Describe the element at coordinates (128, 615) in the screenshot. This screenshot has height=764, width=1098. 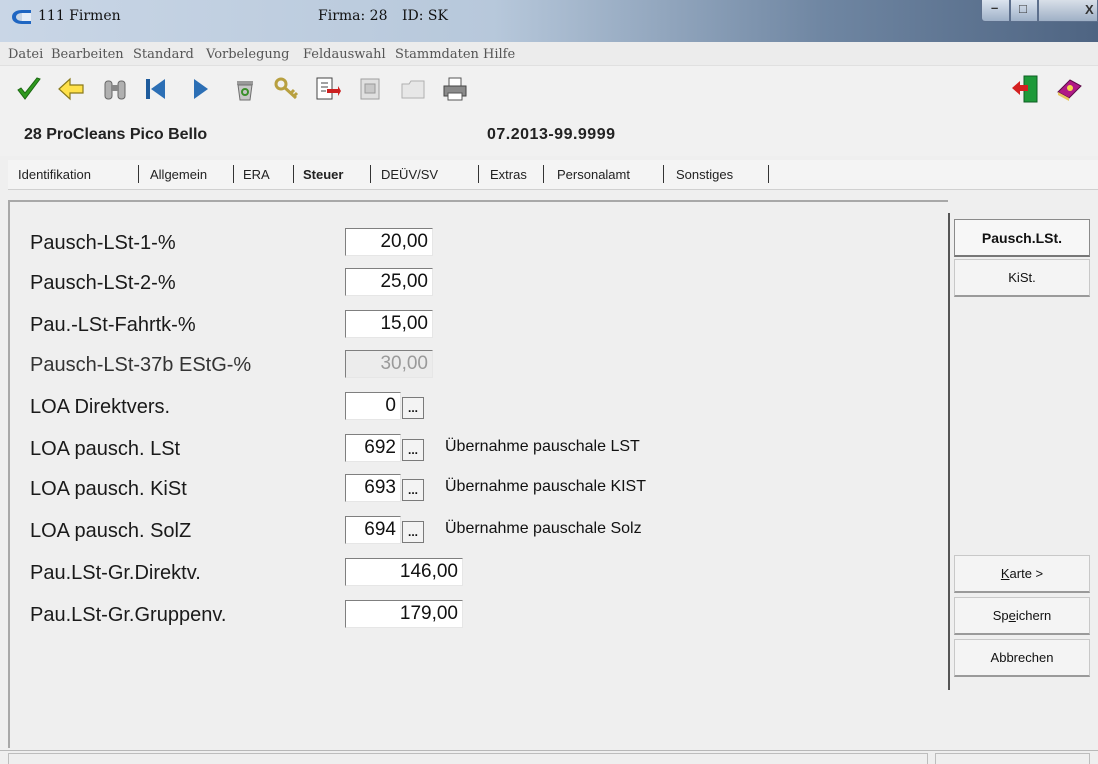
I see `field-label-pau-lst-gr-gruppenv: Pau.LSt-Gr.Gruppenv.` at that location.